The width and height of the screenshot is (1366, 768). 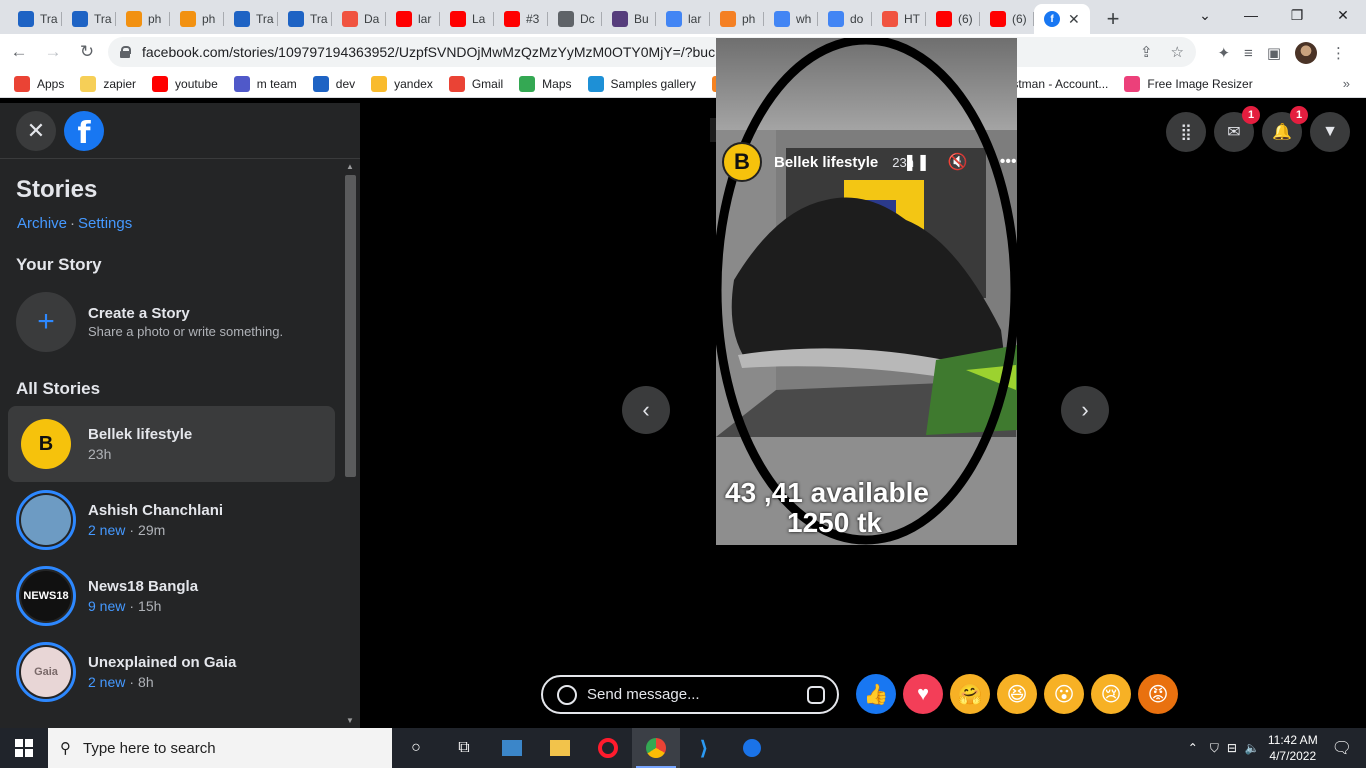 What do you see at coordinates (1193, 748) in the screenshot?
I see `tray-chevron-up-icon: ⌃` at bounding box center [1193, 748].